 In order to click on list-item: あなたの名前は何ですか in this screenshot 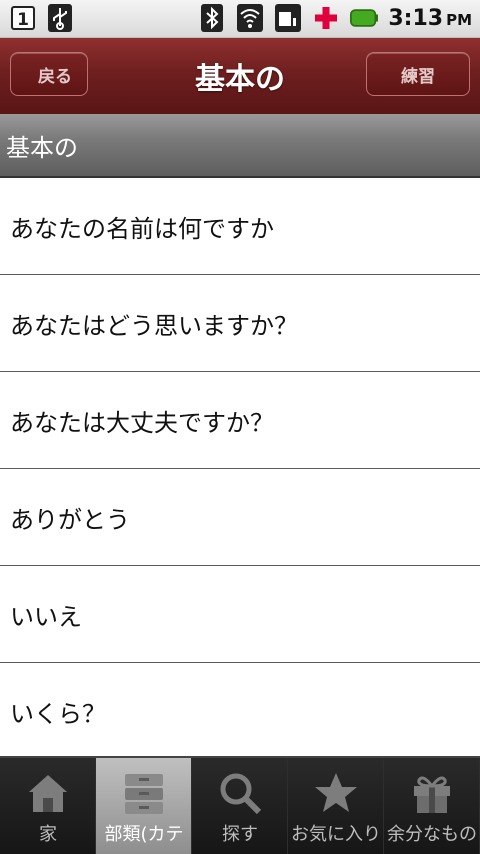, I will do `click(240, 226)`.